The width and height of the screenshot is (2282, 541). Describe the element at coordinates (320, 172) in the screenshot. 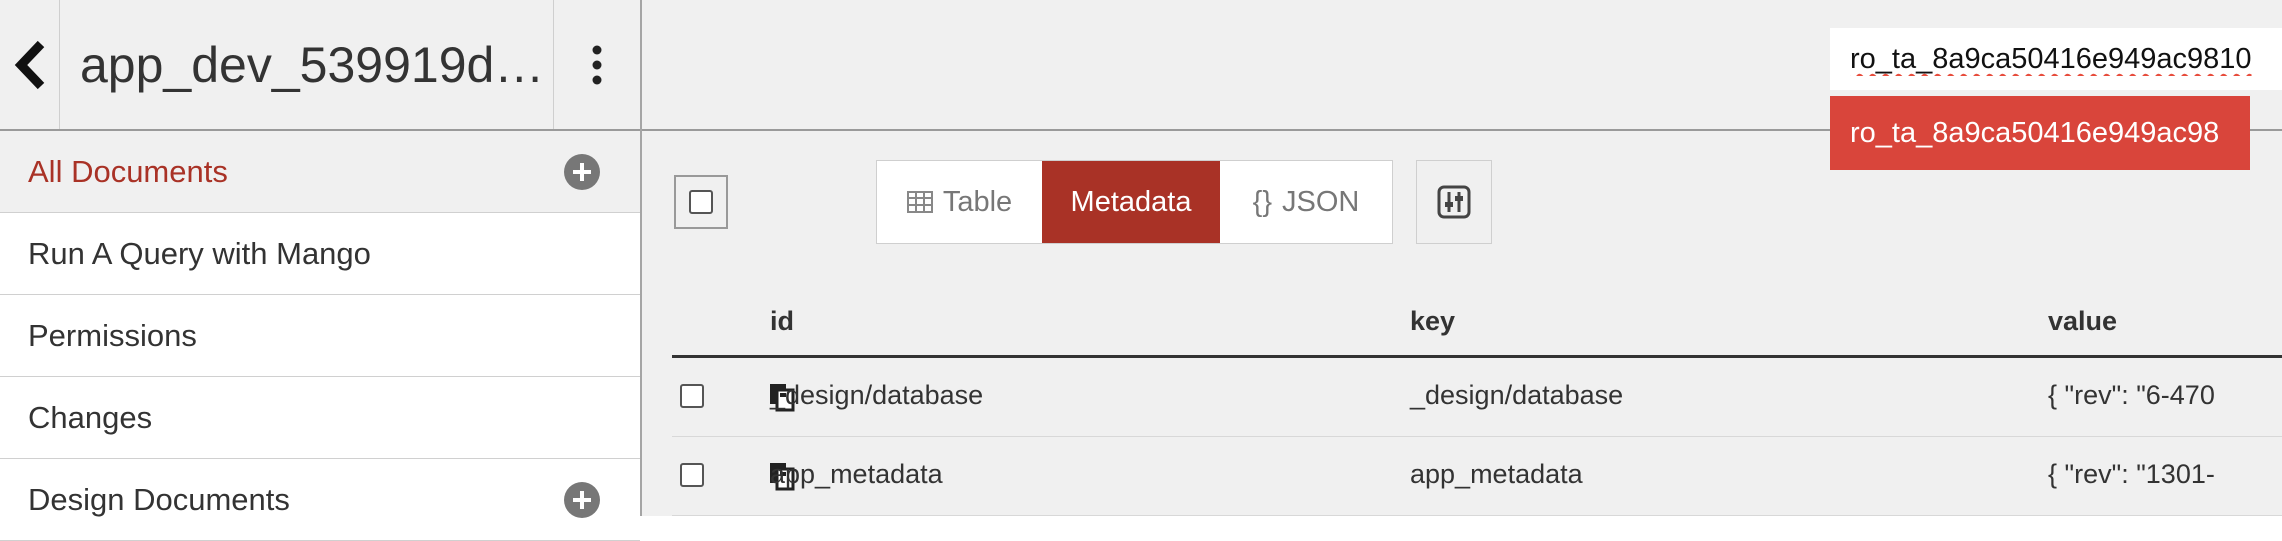

I see `sidebar-item-all-documents: All Documents` at that location.